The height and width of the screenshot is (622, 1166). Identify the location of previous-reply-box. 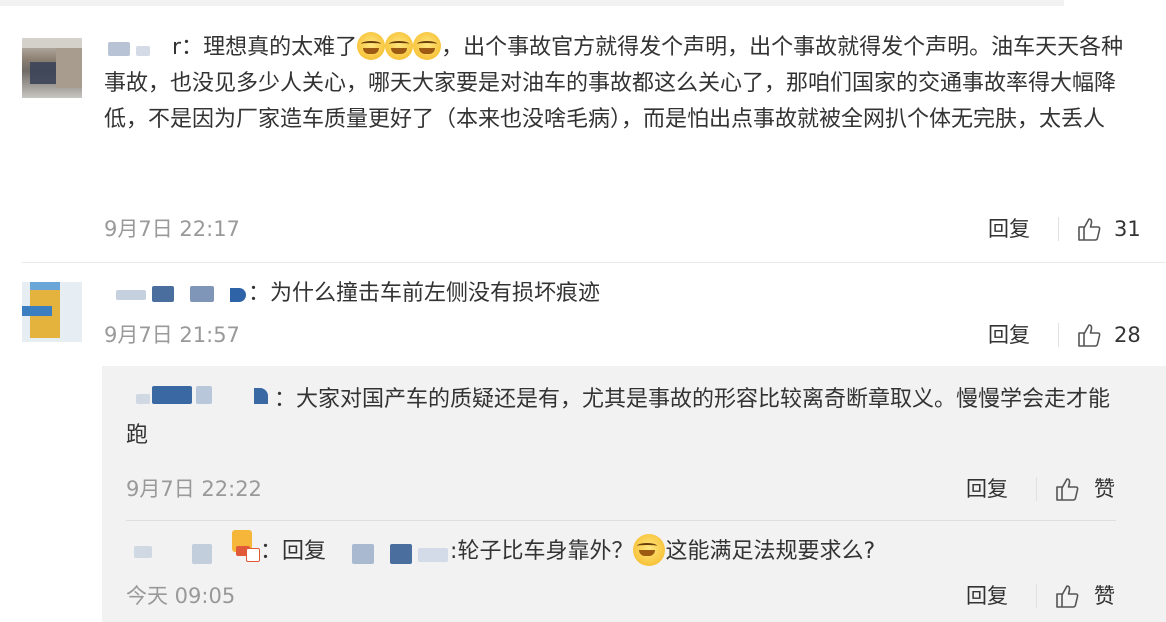
(532, 3).